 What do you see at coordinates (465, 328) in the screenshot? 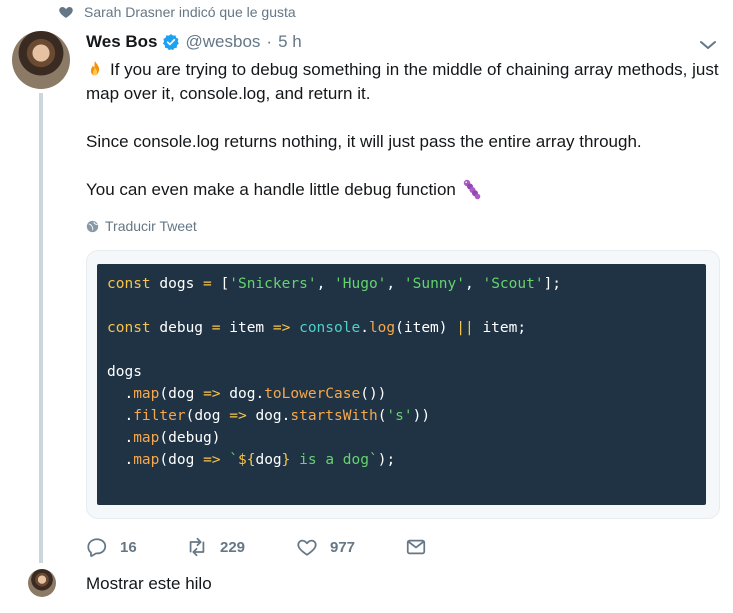
I see `code-token: ||` at bounding box center [465, 328].